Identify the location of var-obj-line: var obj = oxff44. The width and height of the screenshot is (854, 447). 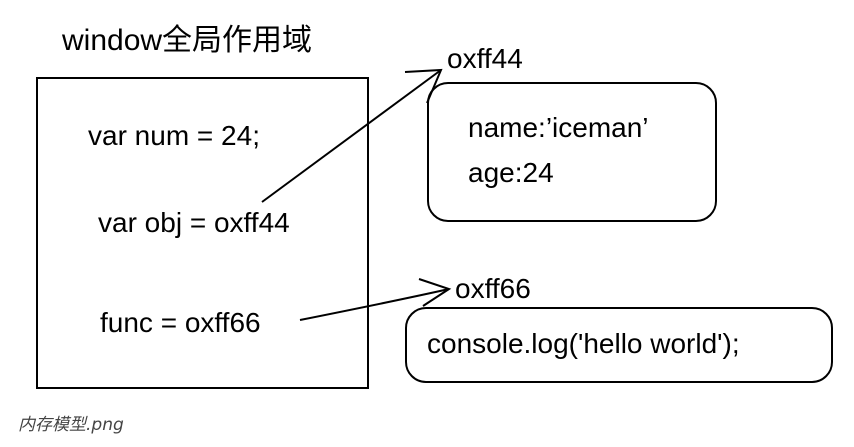
(194, 222).